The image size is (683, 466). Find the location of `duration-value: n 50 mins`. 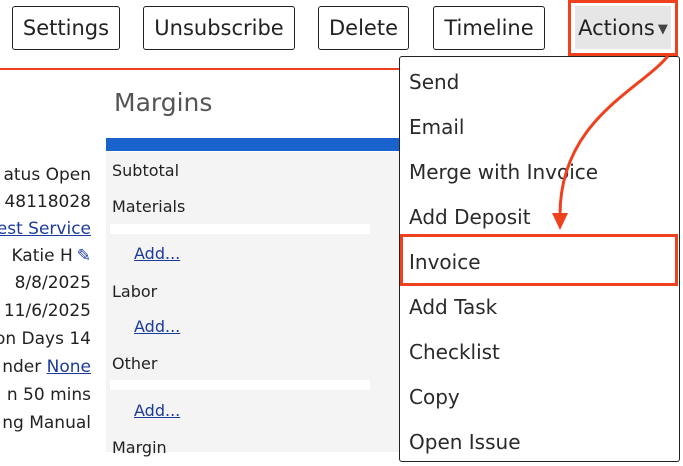

duration-value: n 50 mins is located at coordinates (48, 395).